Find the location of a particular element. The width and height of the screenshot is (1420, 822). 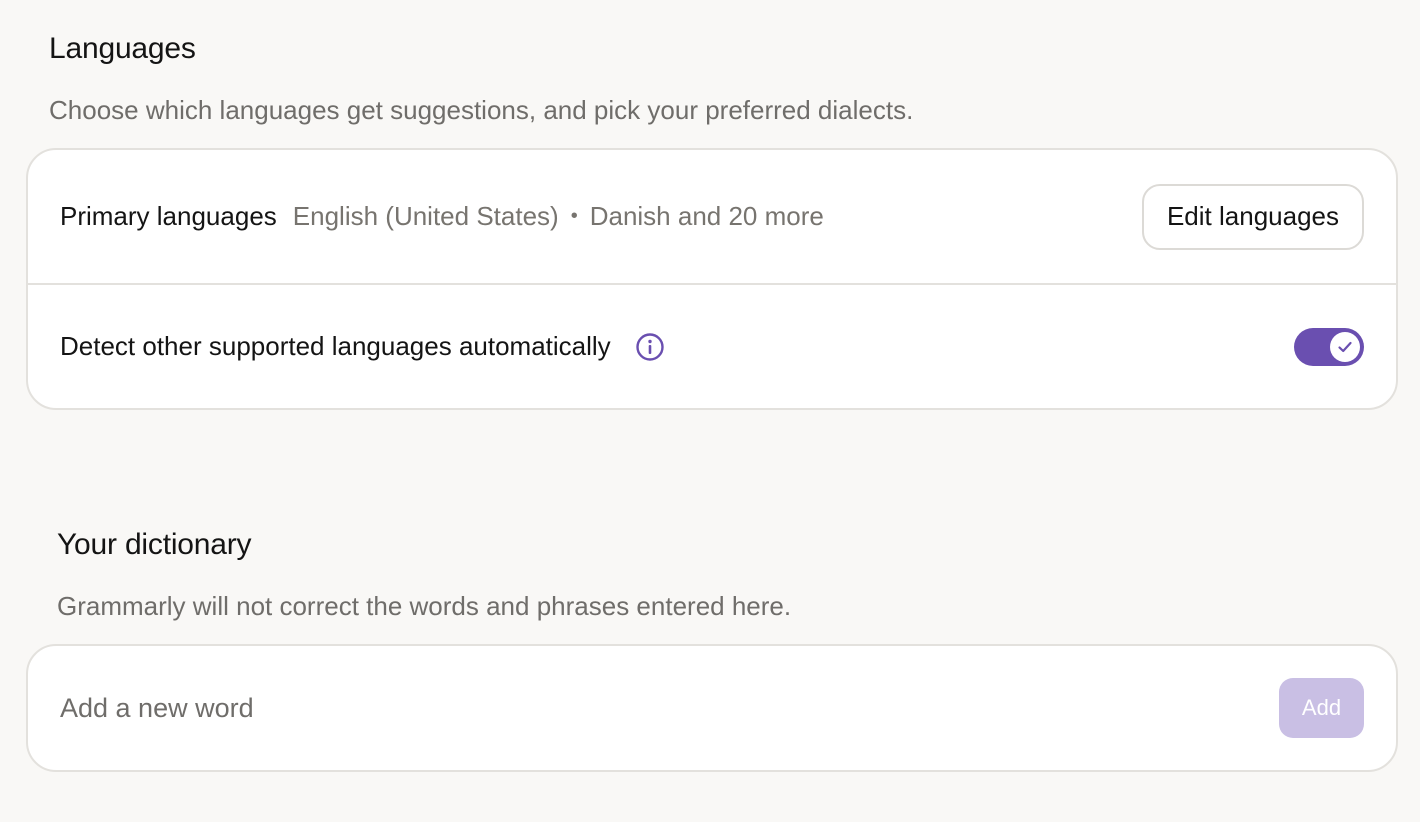

primary-languages-label: Primary languages is located at coordinates (168, 216).